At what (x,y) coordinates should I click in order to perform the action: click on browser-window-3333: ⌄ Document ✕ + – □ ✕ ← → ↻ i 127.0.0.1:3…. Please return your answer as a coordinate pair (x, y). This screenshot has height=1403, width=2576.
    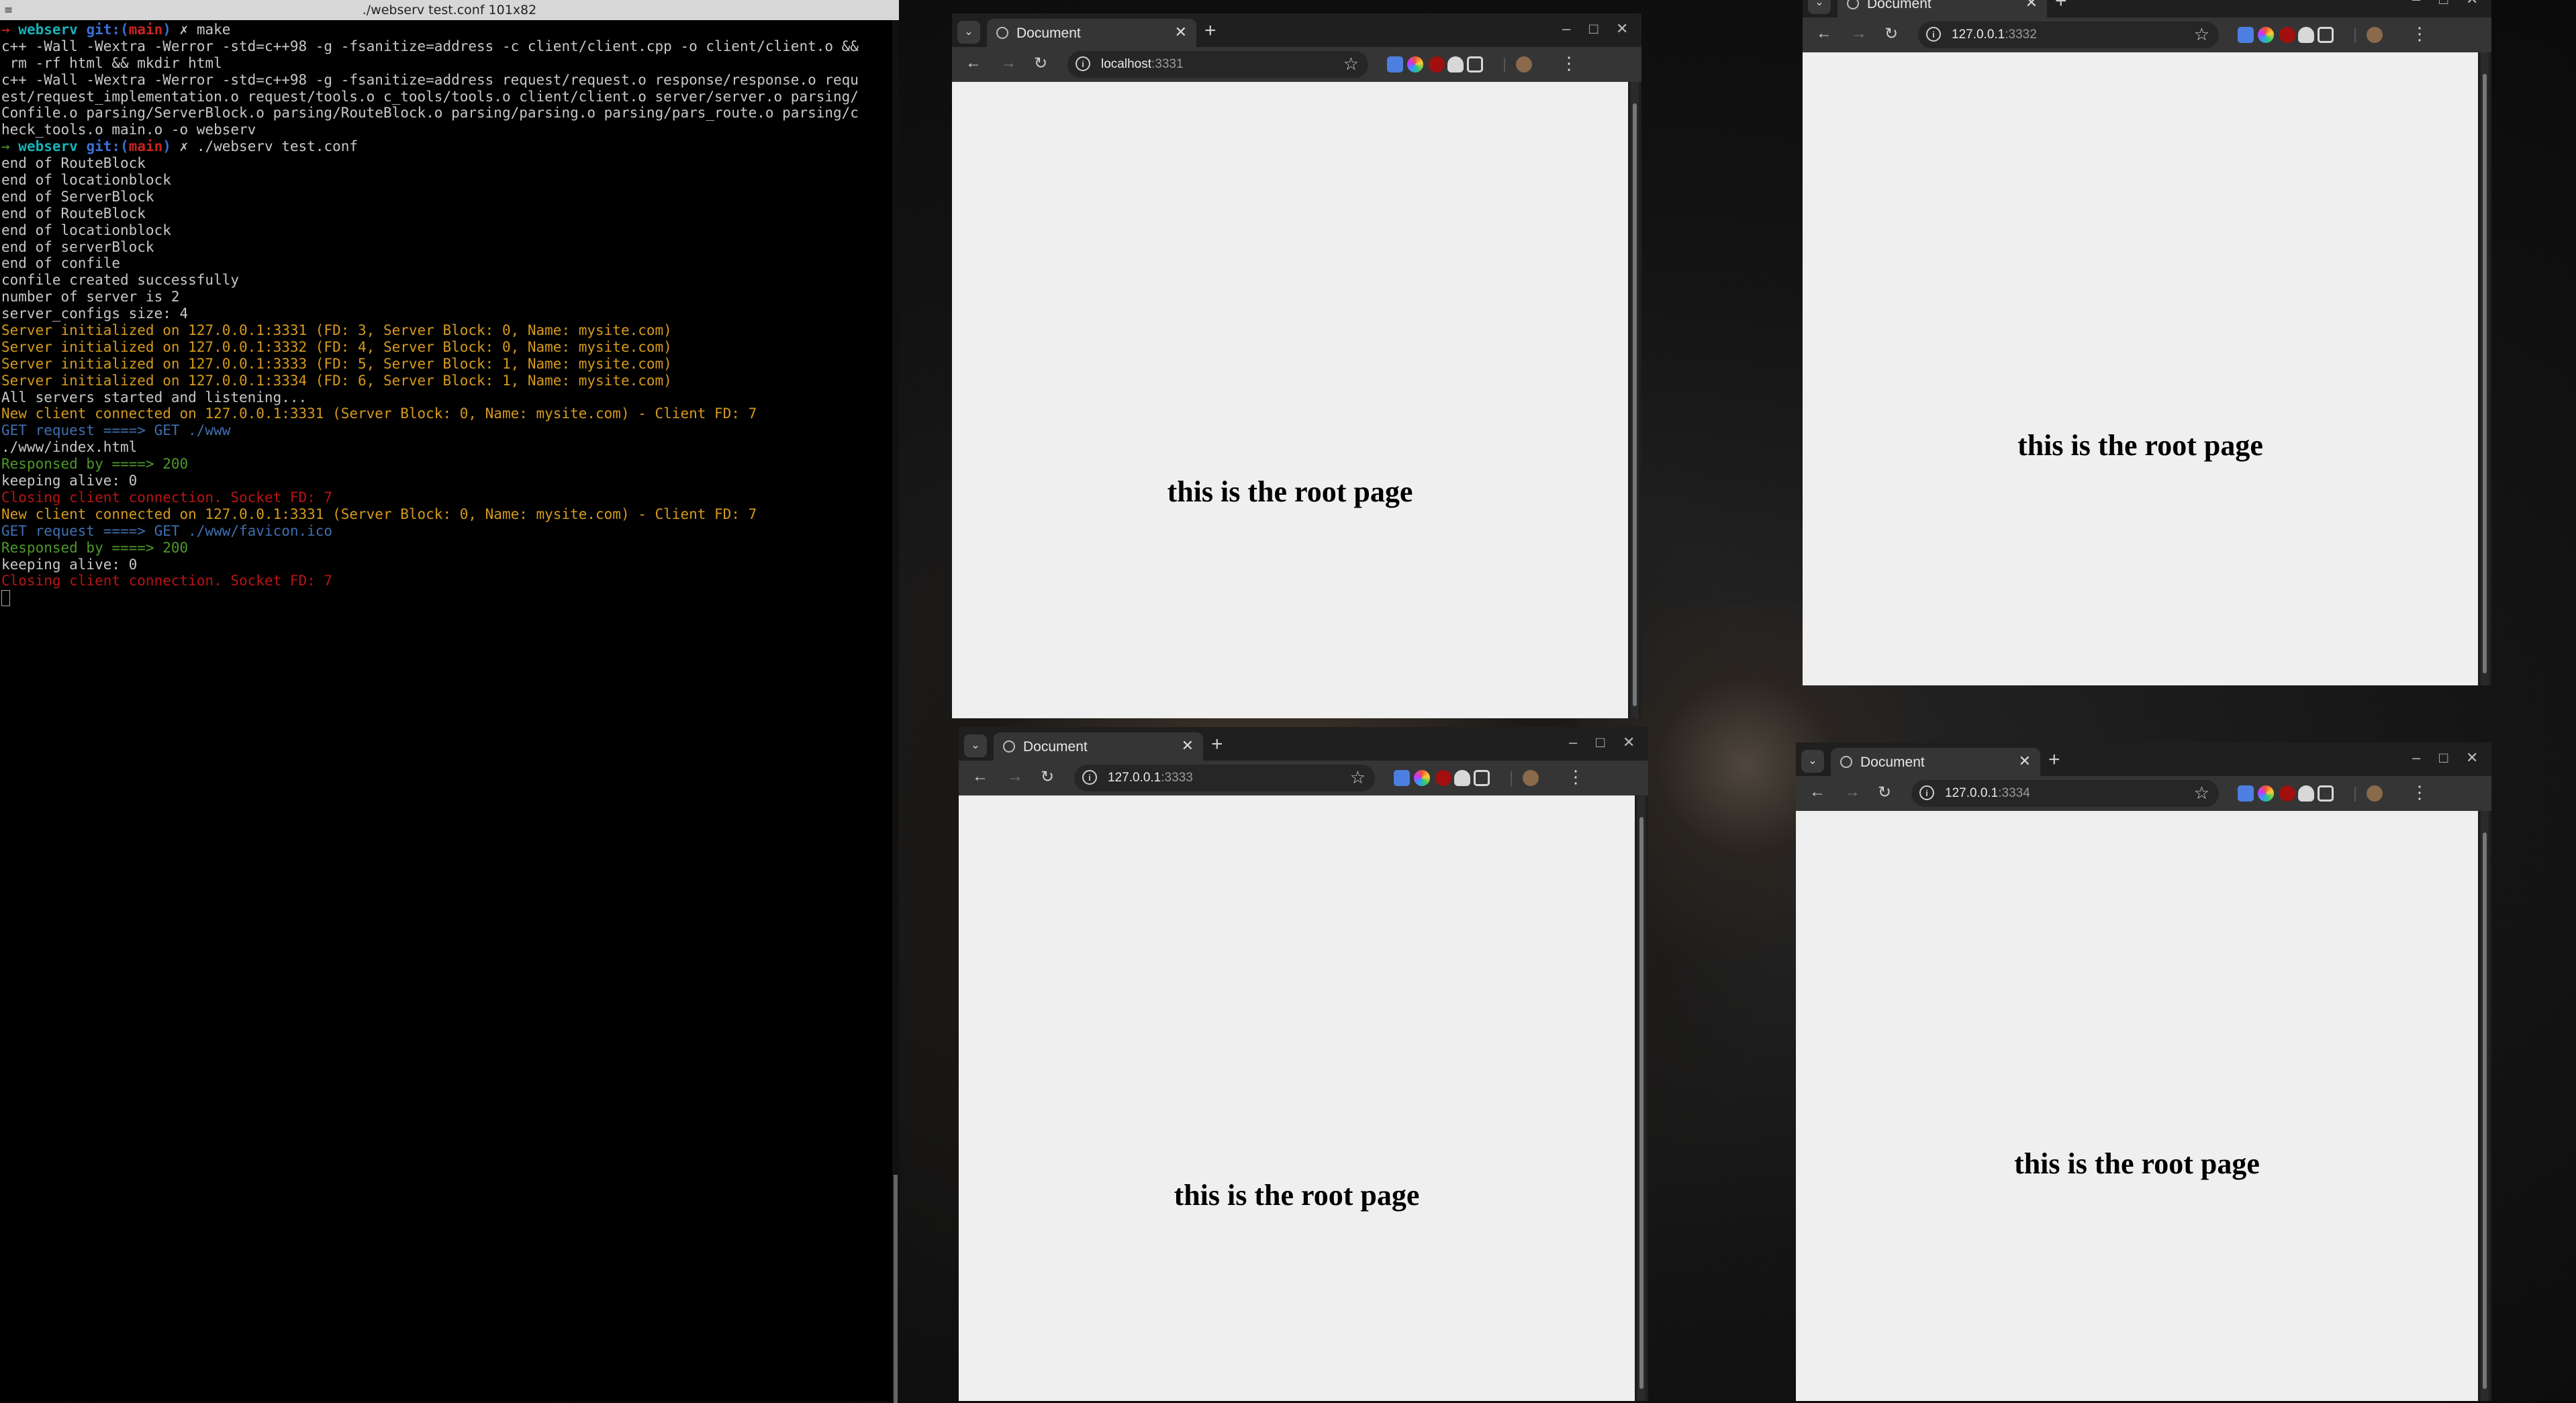
    Looking at the image, I should click on (1303, 1064).